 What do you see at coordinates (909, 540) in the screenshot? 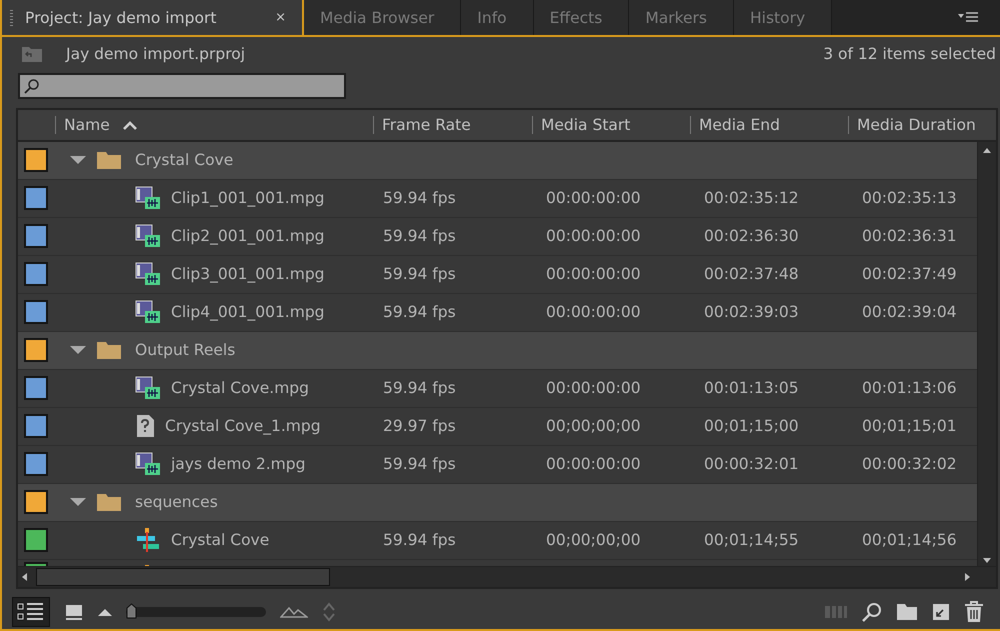
I see `table-cell-text: 00;01;14;56` at bounding box center [909, 540].